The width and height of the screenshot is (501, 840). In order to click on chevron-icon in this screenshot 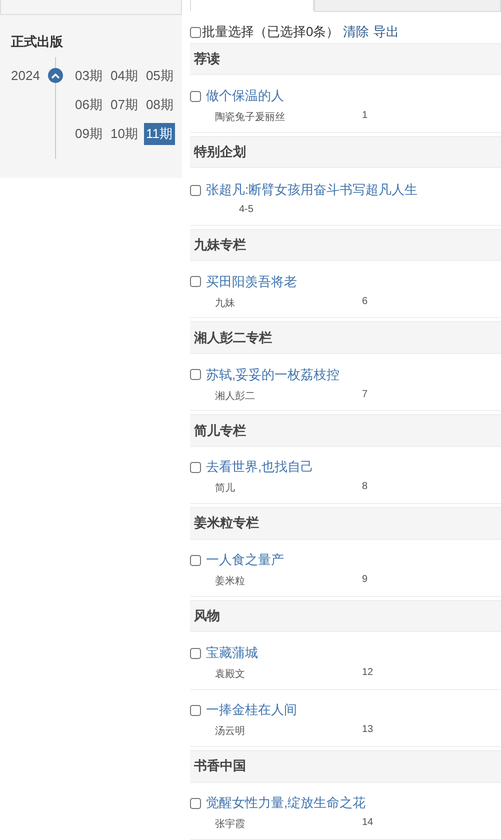, I will do `click(55, 75)`.